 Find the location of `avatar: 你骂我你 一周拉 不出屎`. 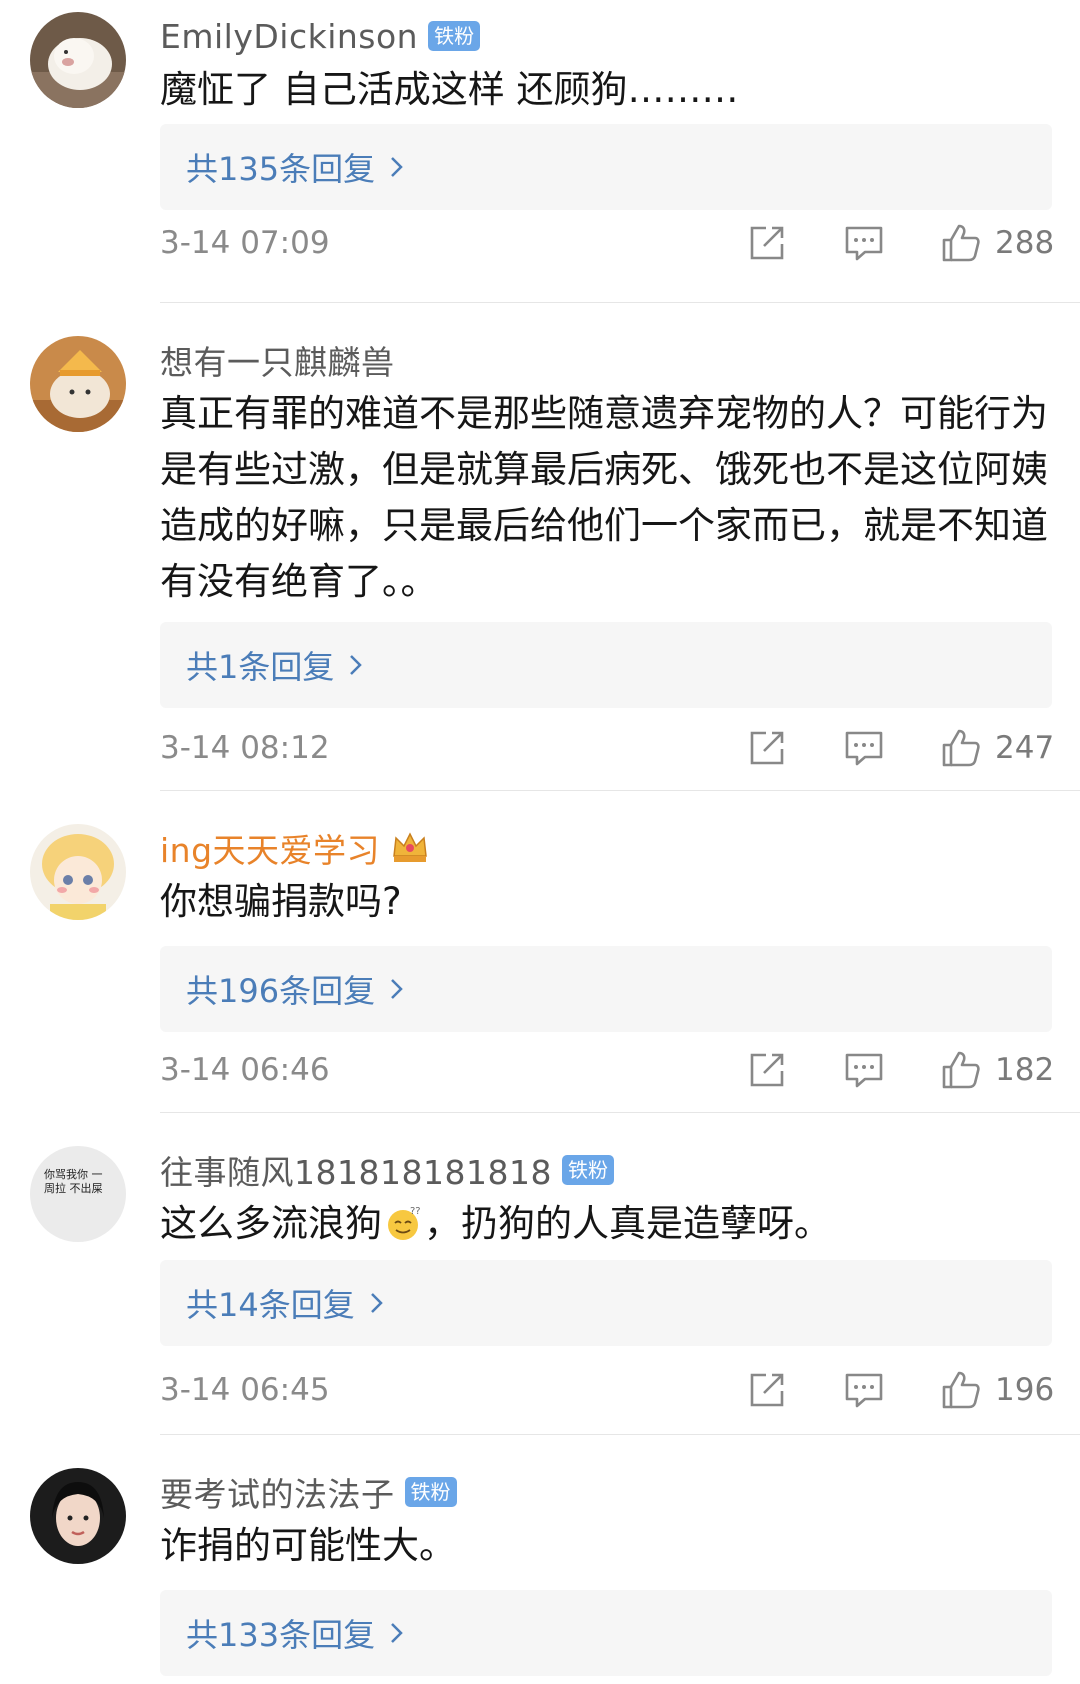

avatar: 你骂我你 一周拉 不出屎 is located at coordinates (78, 1194).